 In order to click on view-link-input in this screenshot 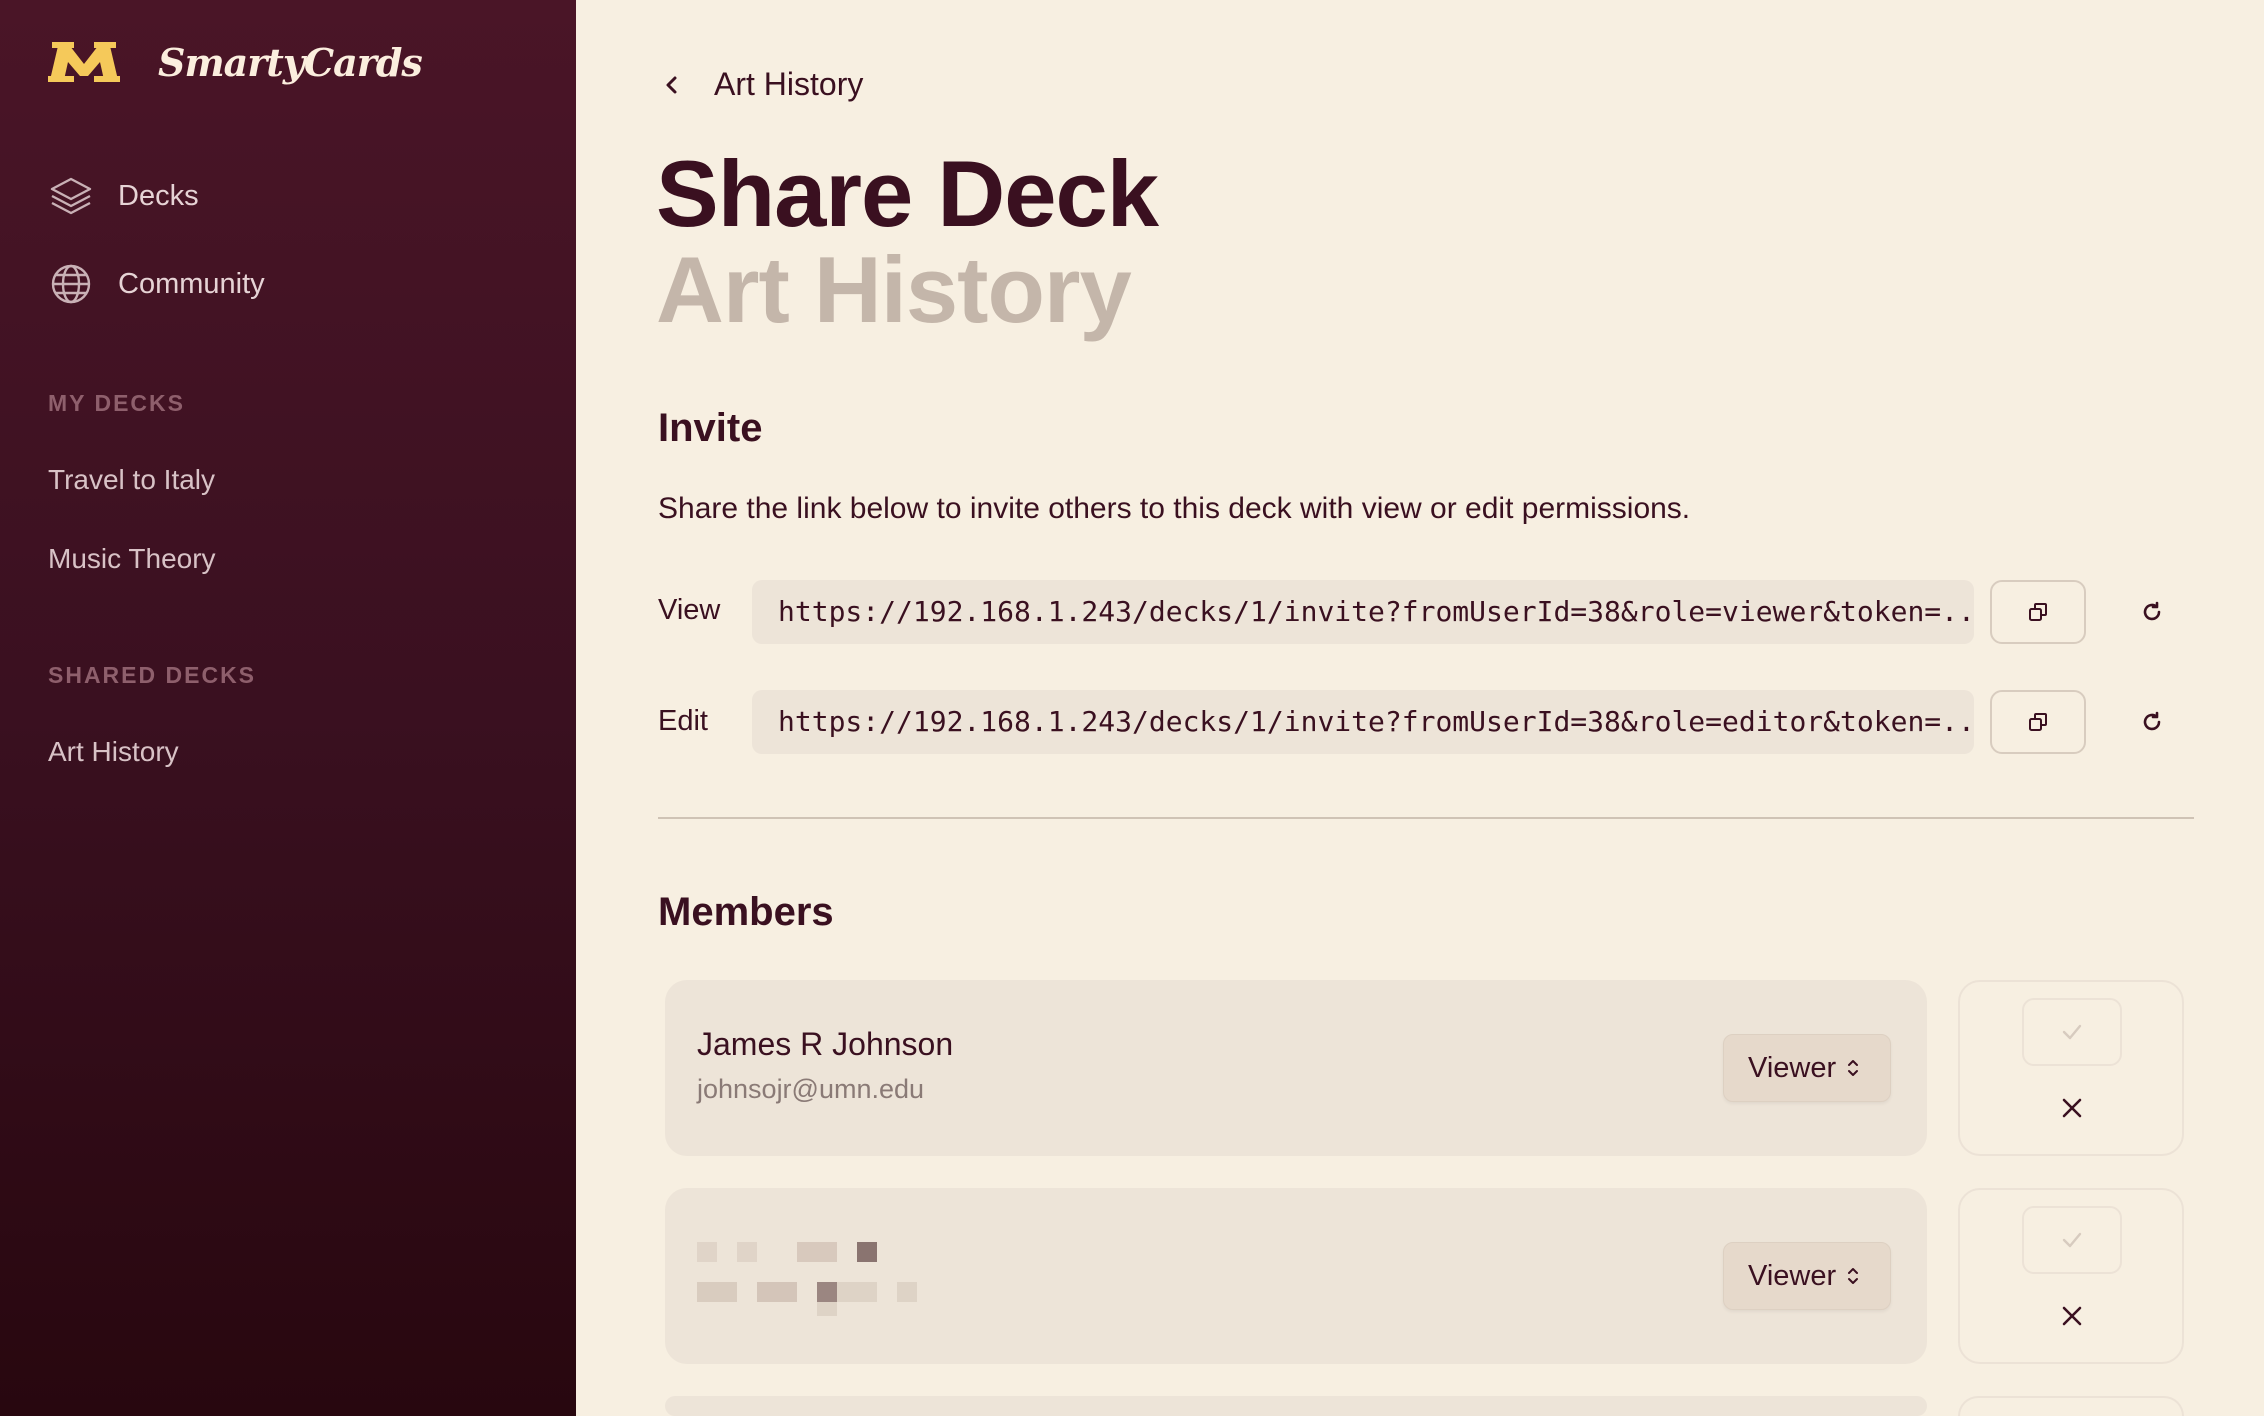, I will do `click(1363, 612)`.